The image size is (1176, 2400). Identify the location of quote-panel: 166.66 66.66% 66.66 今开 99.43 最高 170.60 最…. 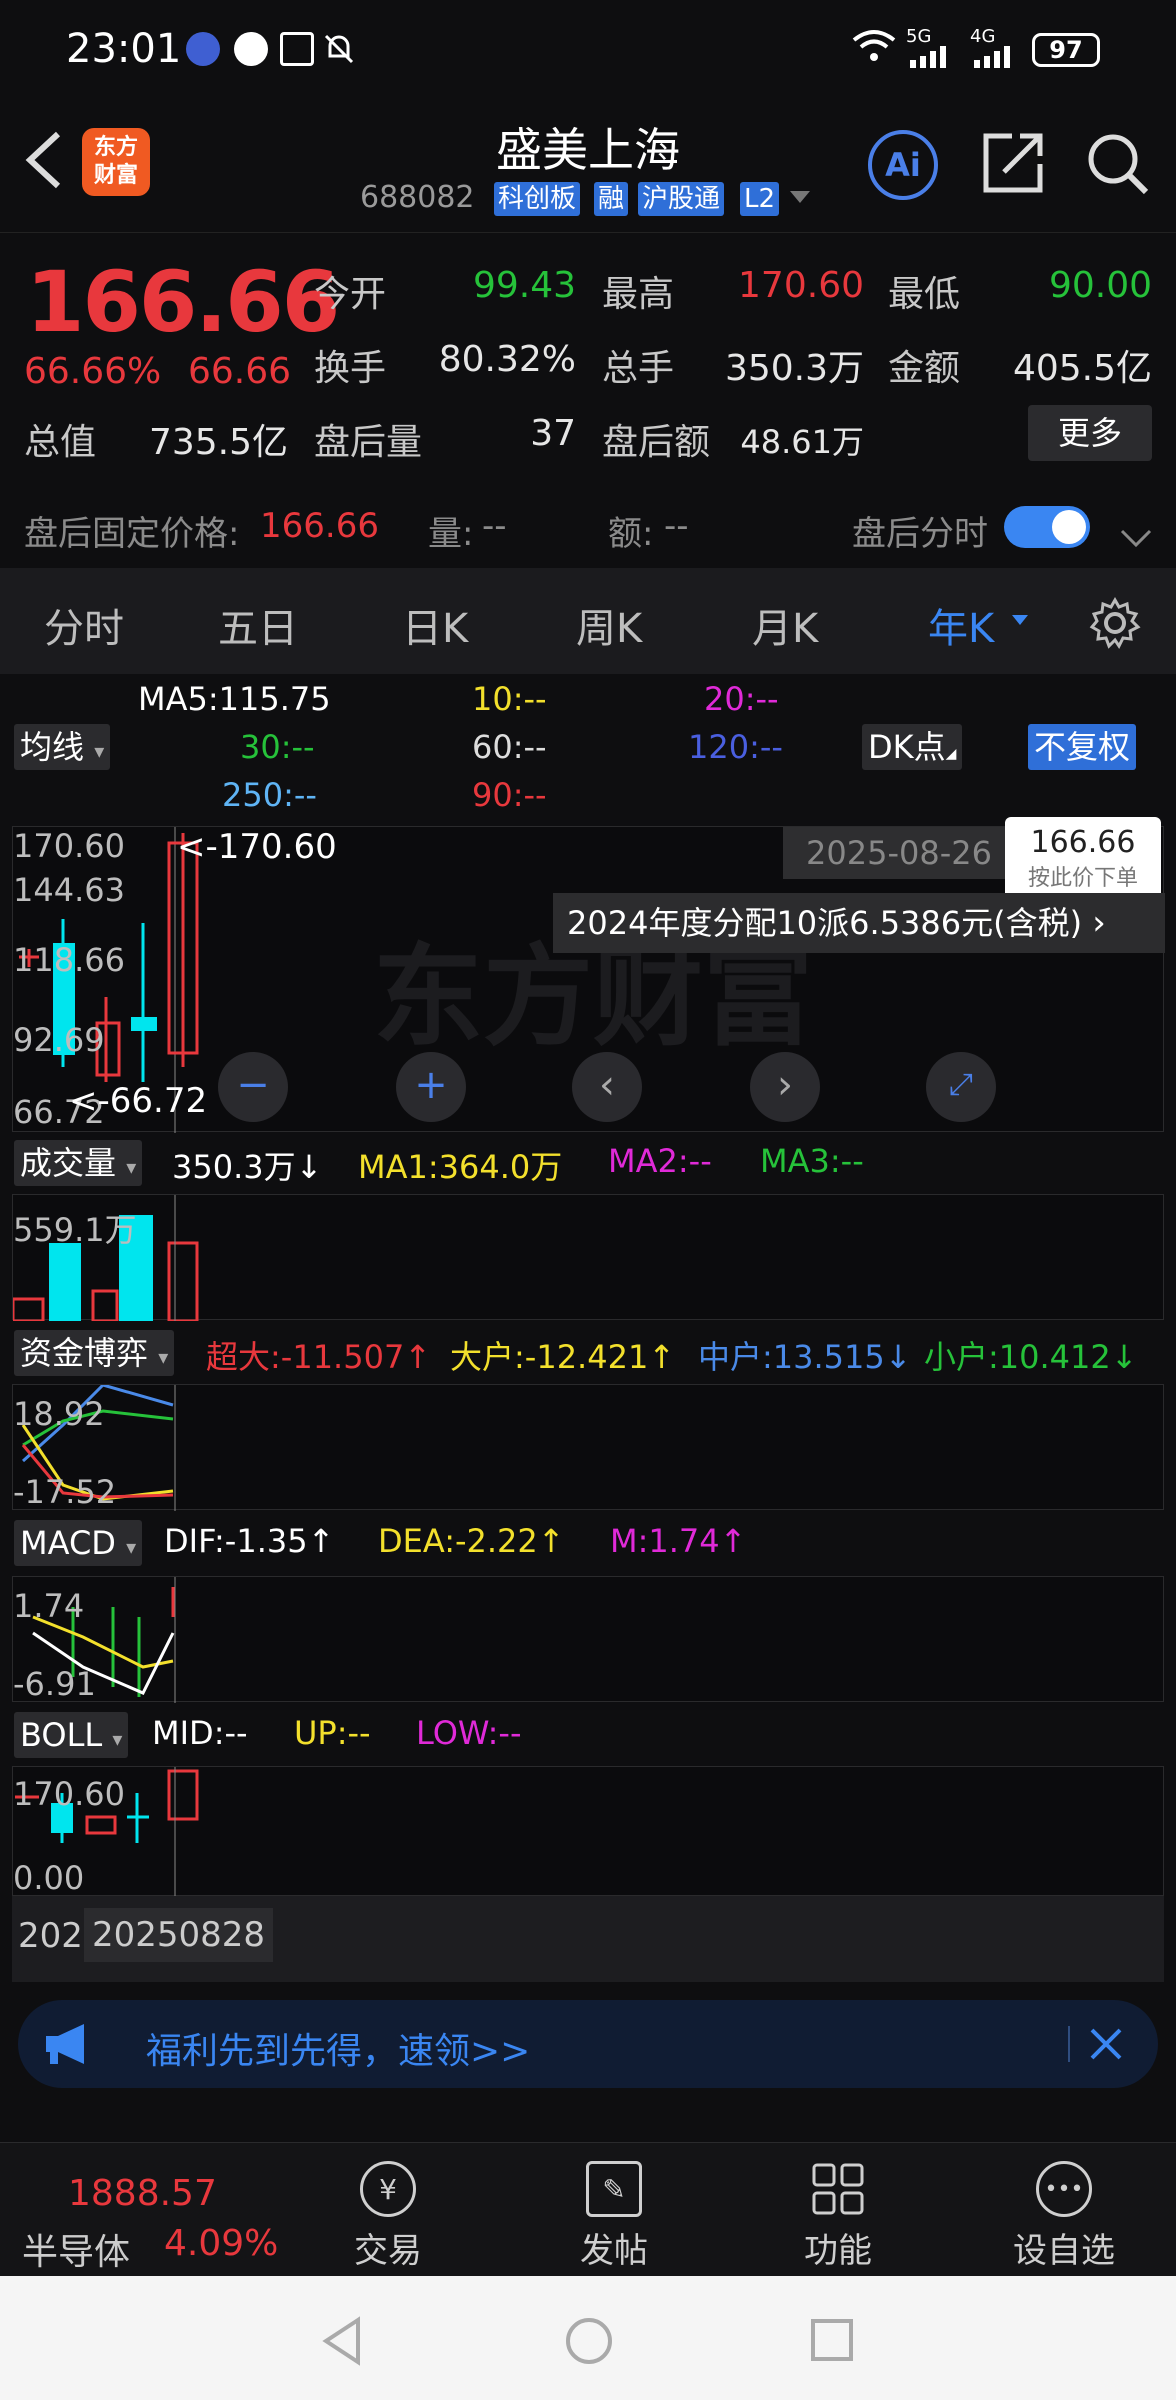
(588, 352).